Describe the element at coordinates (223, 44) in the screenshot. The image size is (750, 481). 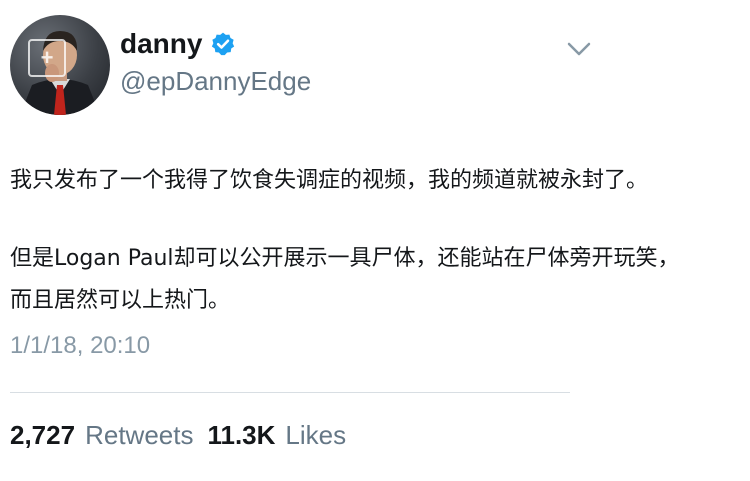
I see `verified-badge-icon` at that location.